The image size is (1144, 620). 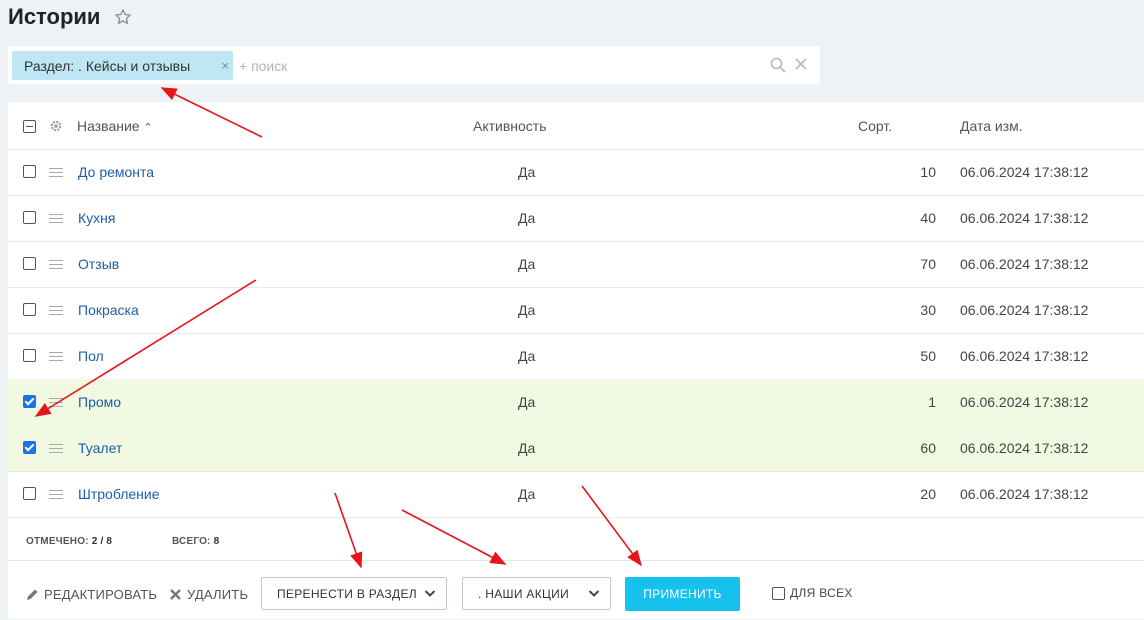 I want to click on row-name-link: До ремонта, so click(x=116, y=172).